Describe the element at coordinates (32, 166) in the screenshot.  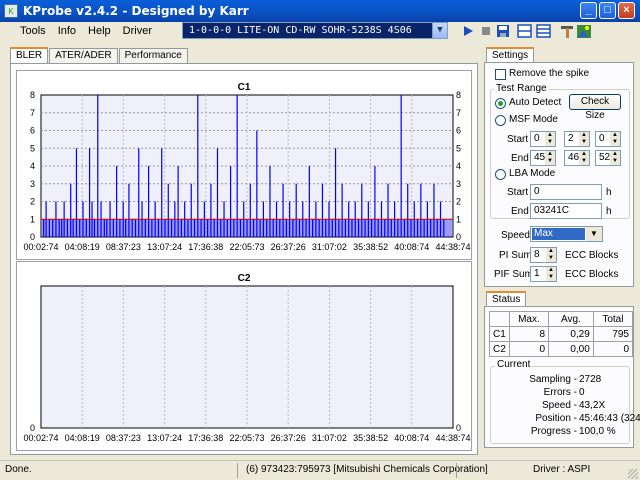
I see `y-tick-label-left: 4` at that location.